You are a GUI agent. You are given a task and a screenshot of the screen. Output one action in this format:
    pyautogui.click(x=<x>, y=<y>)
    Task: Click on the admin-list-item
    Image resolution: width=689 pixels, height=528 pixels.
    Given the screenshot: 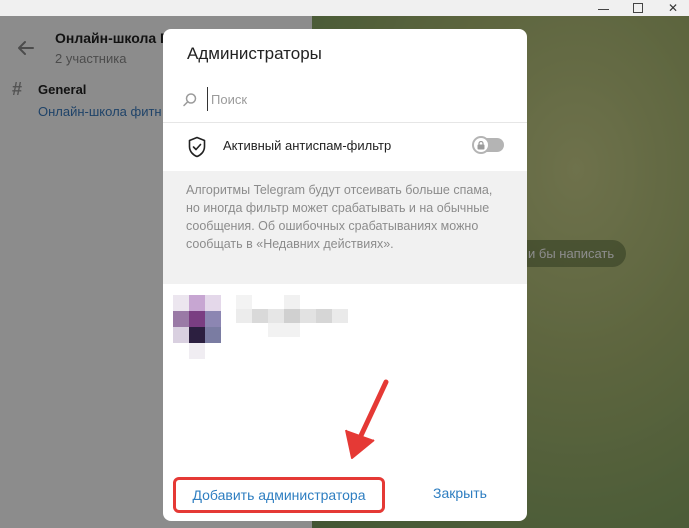 What is the action you would take?
    pyautogui.click(x=345, y=325)
    